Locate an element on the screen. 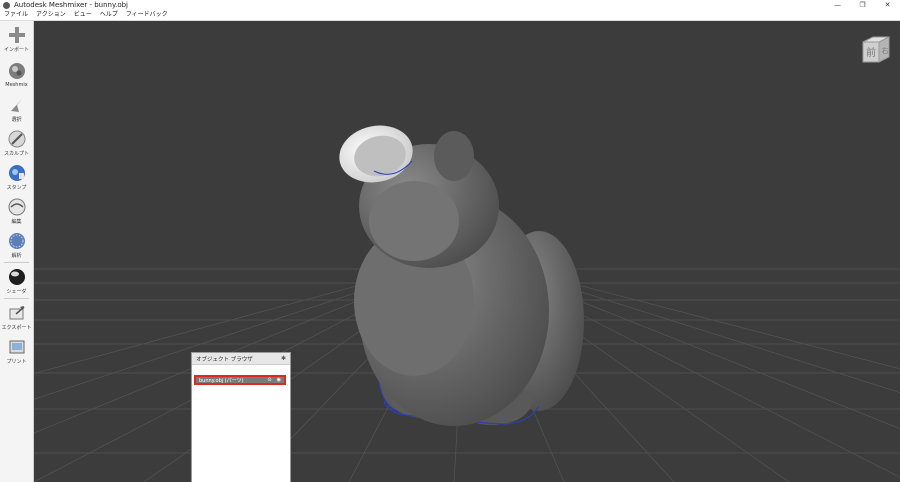 The height and width of the screenshot is (482, 900). menu-bar: ファイル アクション ビュー ヘルプ フィードバック is located at coordinates (450, 15).